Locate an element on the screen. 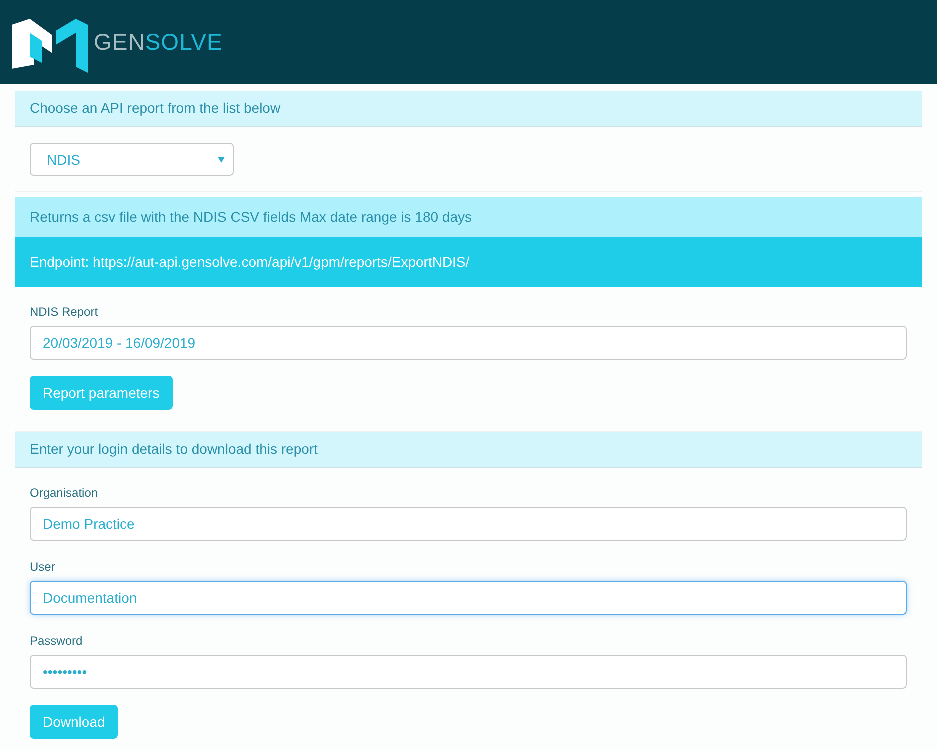  input-field: ••••••••• is located at coordinates (468, 672).